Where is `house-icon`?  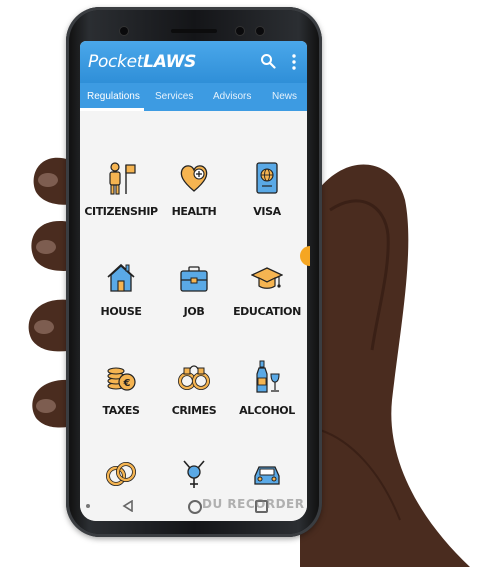
house-icon is located at coordinates (121, 277).